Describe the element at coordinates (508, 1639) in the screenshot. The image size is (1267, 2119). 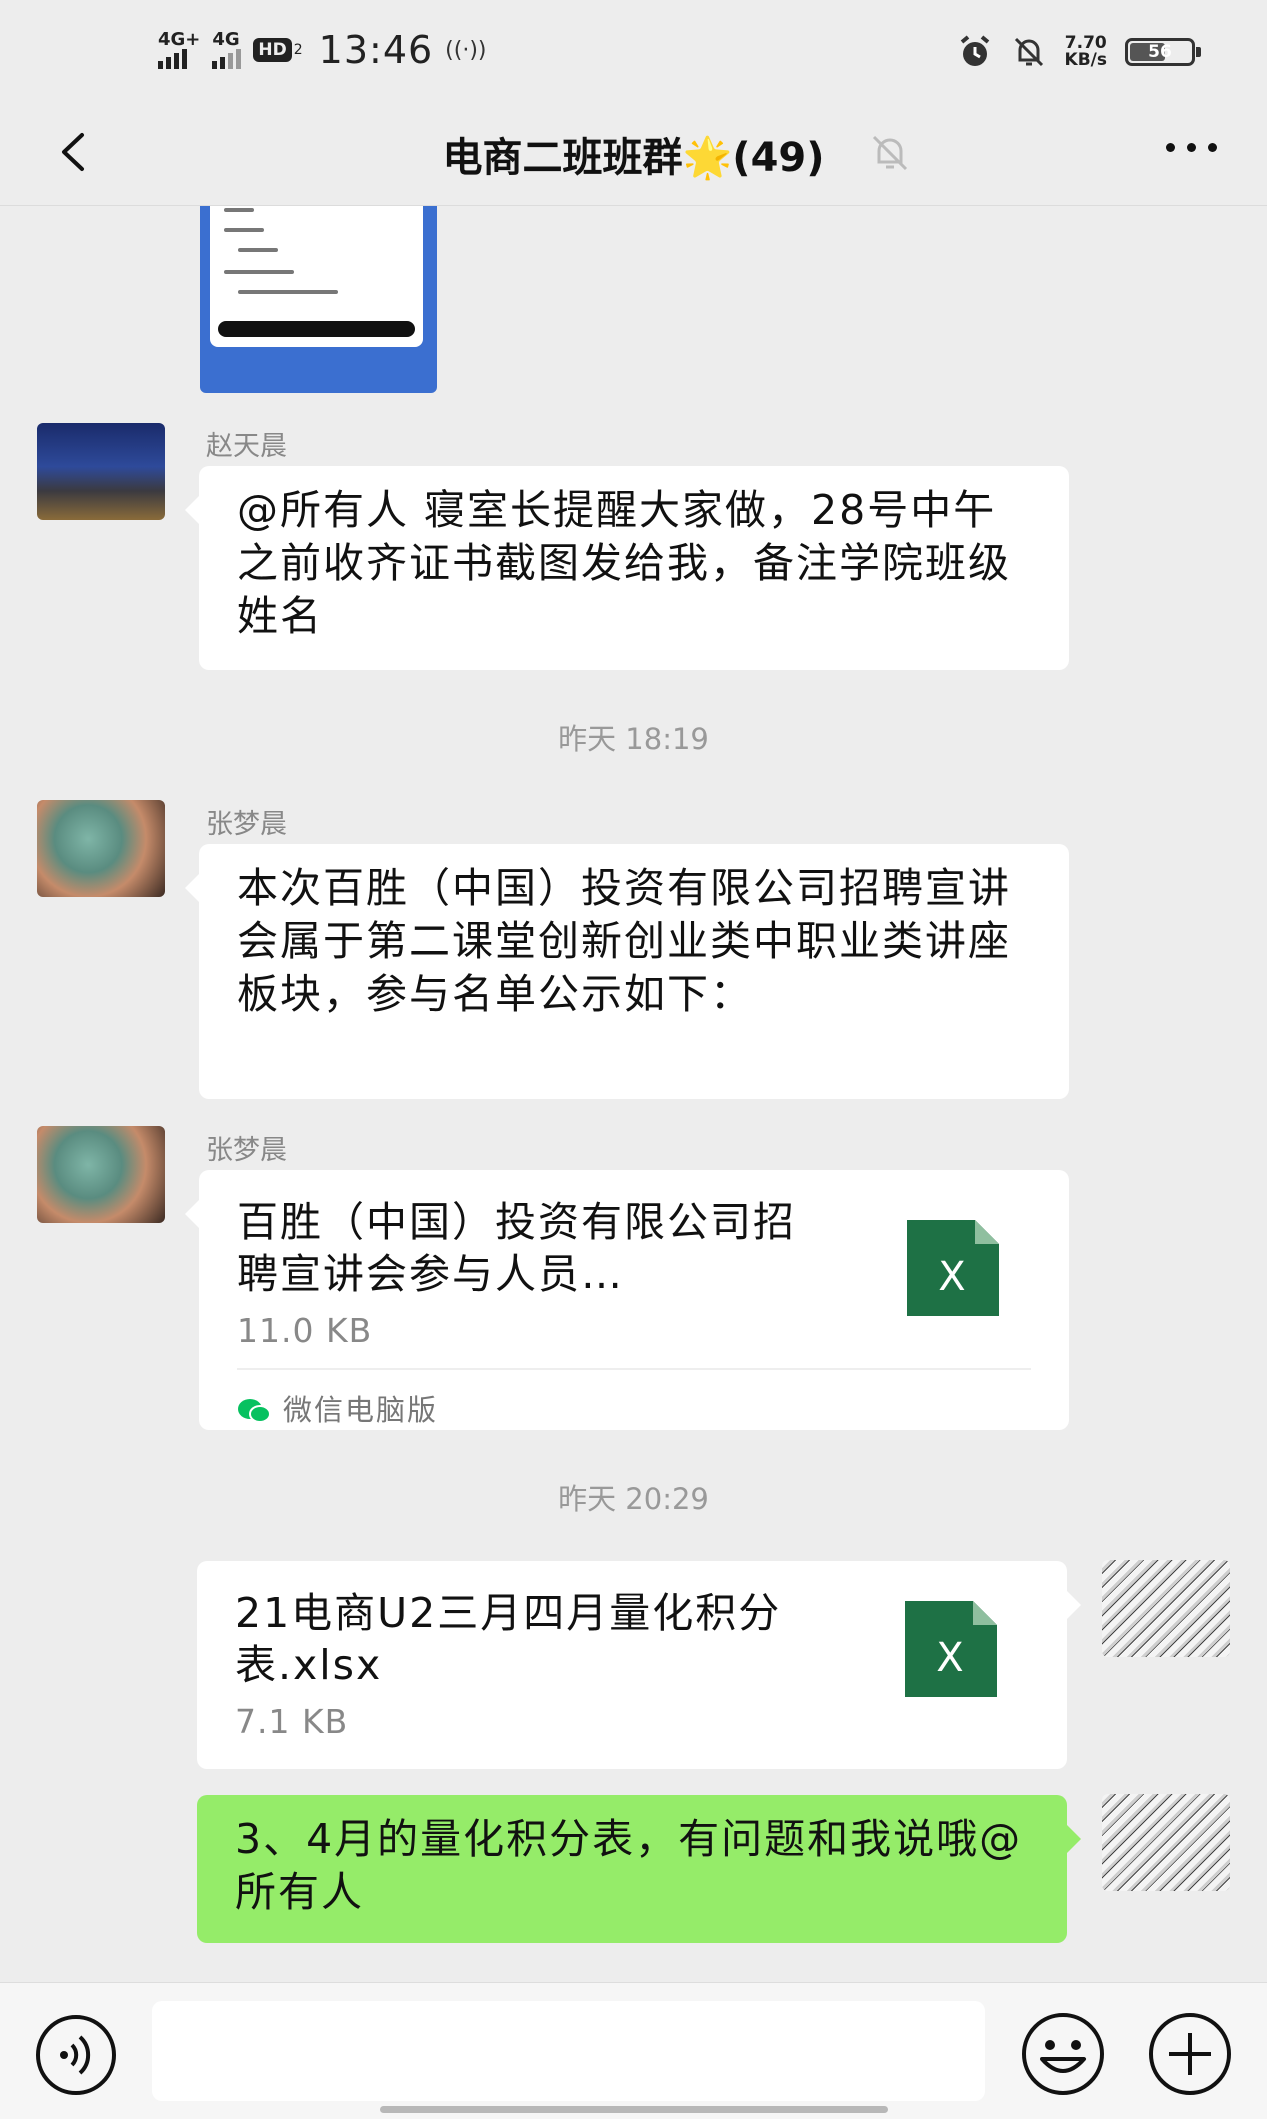
I see `file-name: 21电商U2三月四月量化积分表.xlsx` at that location.